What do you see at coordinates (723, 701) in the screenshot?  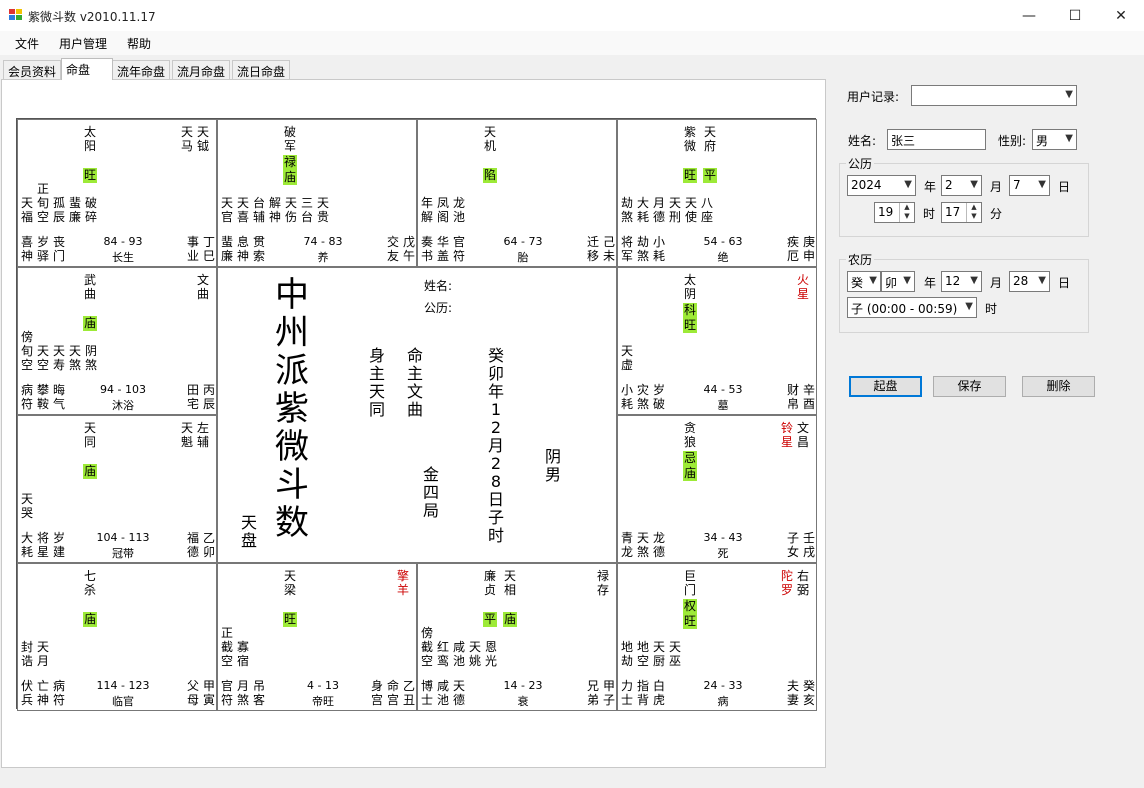 I see `palace-life-stage: 病` at bounding box center [723, 701].